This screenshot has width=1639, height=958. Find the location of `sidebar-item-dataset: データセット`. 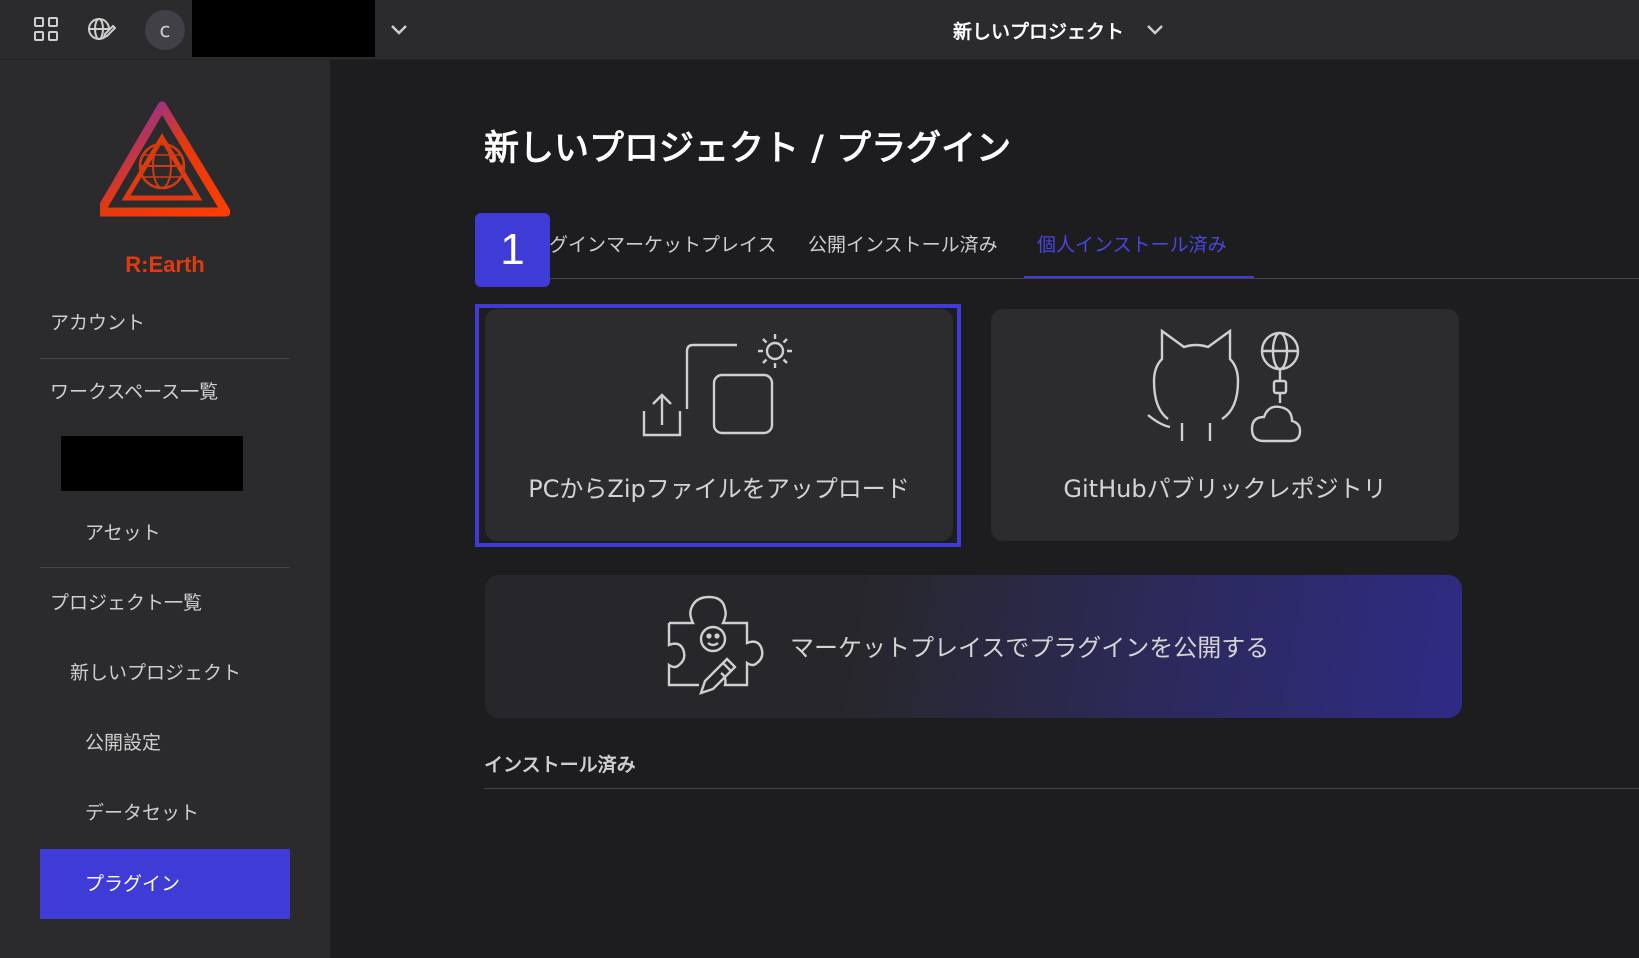

sidebar-item-dataset: データセット is located at coordinates (142, 811).